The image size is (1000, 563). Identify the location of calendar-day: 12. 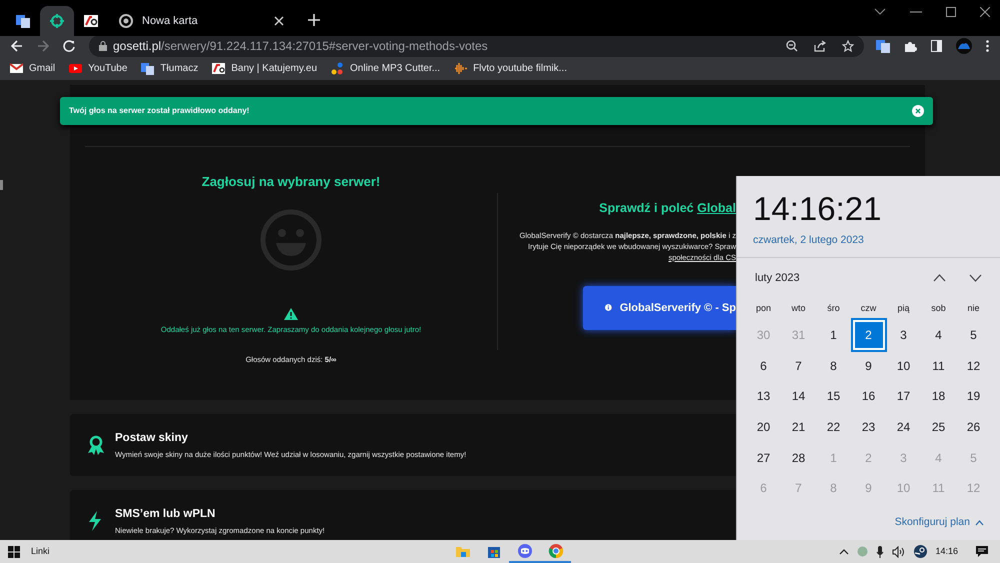
(974, 365).